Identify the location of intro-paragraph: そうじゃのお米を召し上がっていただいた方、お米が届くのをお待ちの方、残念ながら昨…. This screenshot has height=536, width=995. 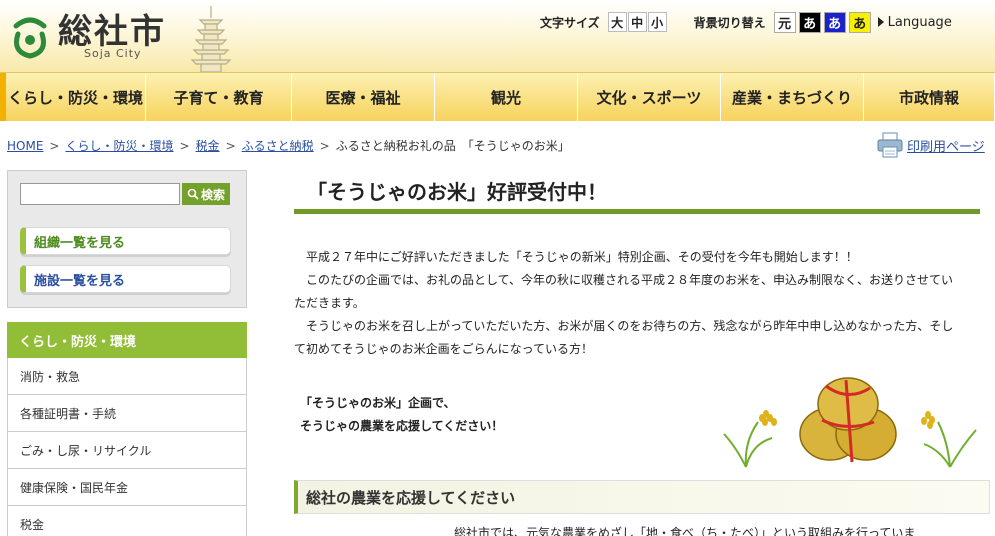
(624, 337).